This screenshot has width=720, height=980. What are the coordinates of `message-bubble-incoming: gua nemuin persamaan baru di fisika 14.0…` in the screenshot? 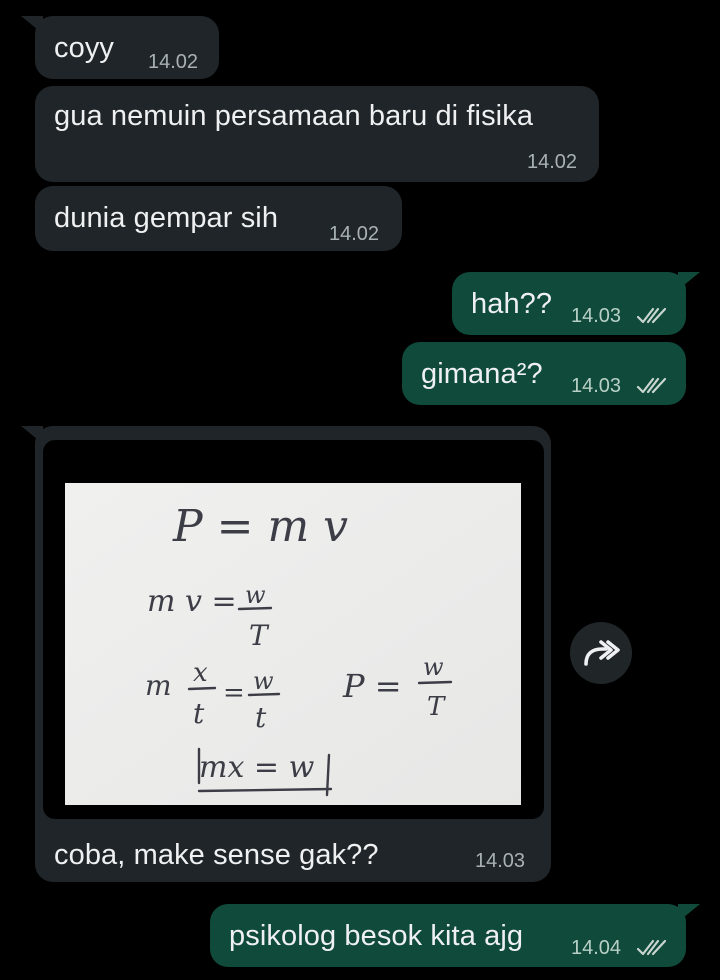 It's located at (317, 134).